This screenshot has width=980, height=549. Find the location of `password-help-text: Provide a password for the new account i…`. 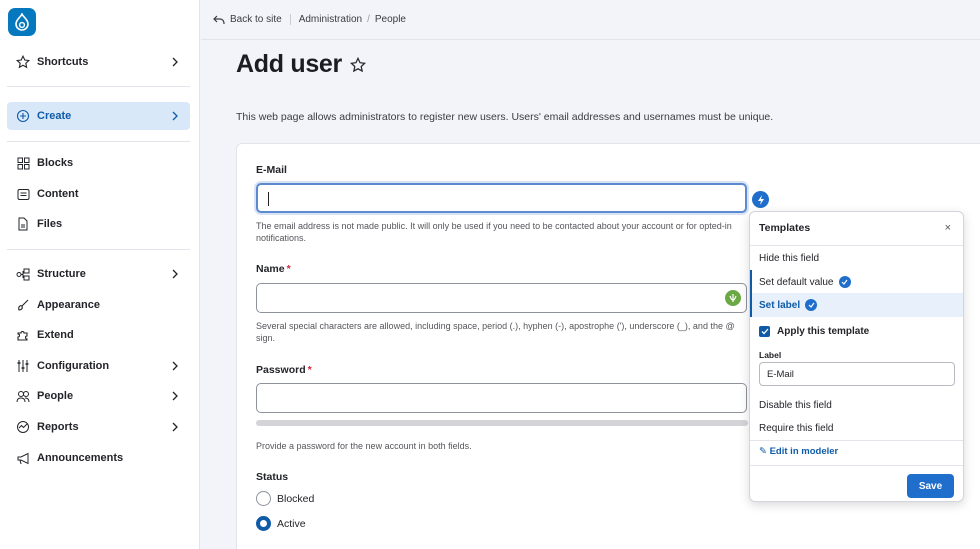

password-help-text: Provide a password for the new account i… is located at coordinates (364, 446).